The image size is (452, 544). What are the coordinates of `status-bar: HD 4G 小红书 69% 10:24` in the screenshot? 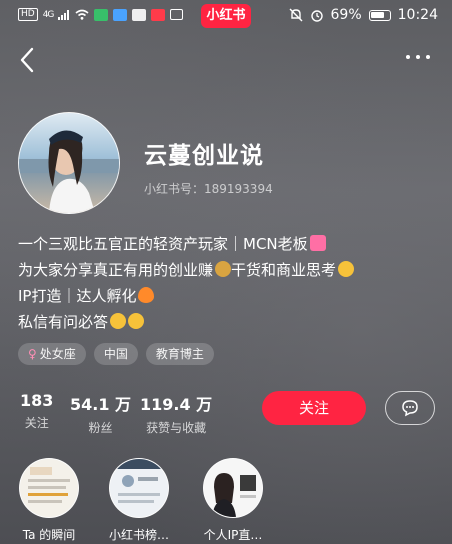 It's located at (226, 16).